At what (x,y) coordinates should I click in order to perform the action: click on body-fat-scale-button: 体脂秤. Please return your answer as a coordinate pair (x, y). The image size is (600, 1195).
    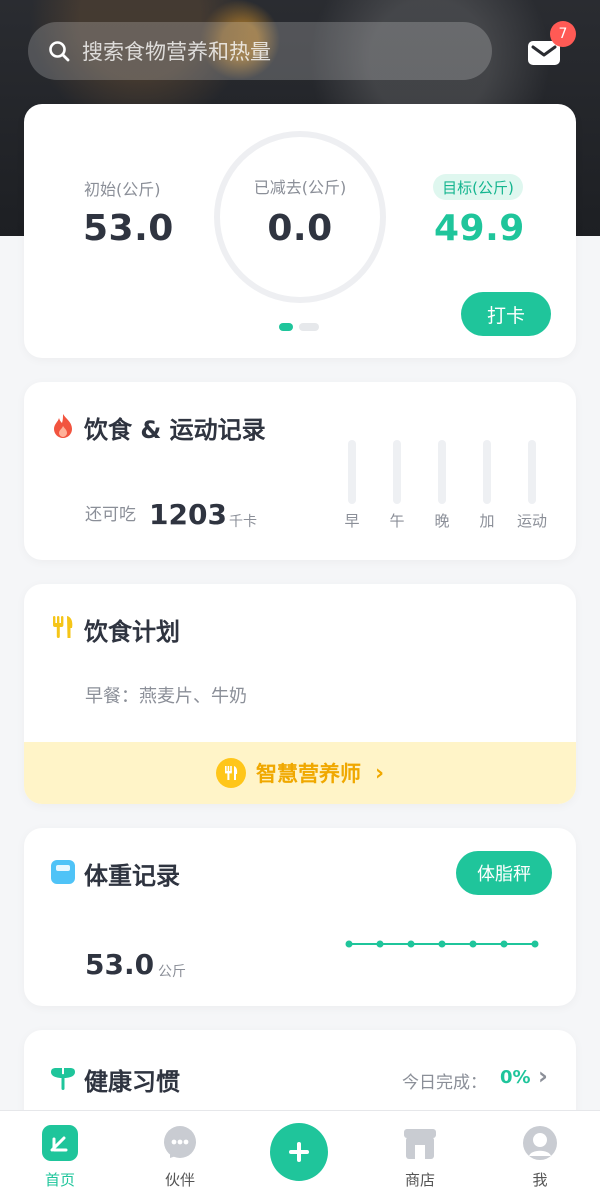
    Looking at the image, I should click on (504, 873).